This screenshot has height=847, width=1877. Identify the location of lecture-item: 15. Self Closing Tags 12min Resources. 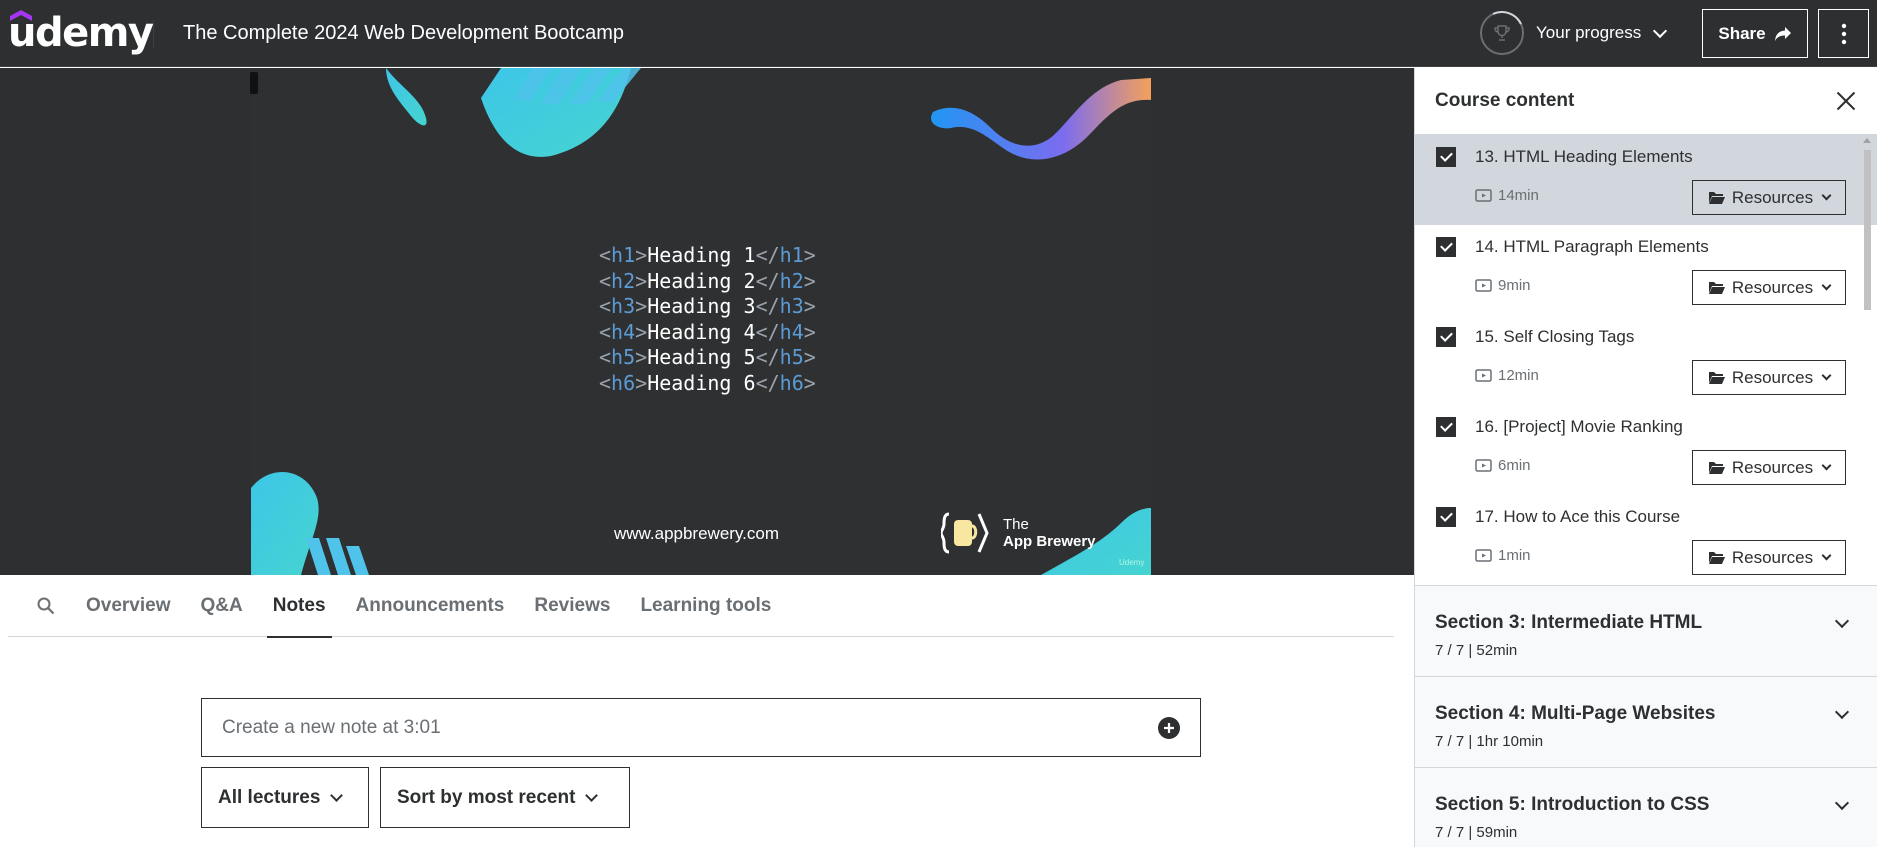
(1646, 360).